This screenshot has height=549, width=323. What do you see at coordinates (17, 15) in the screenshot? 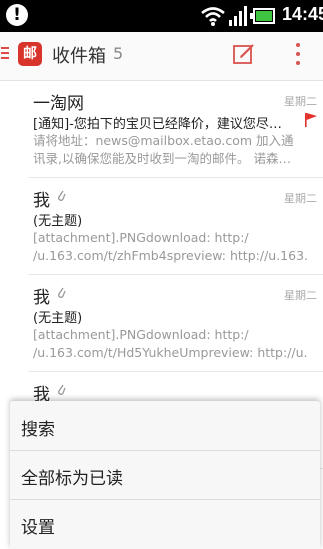
I see `alert-icon: !` at bounding box center [17, 15].